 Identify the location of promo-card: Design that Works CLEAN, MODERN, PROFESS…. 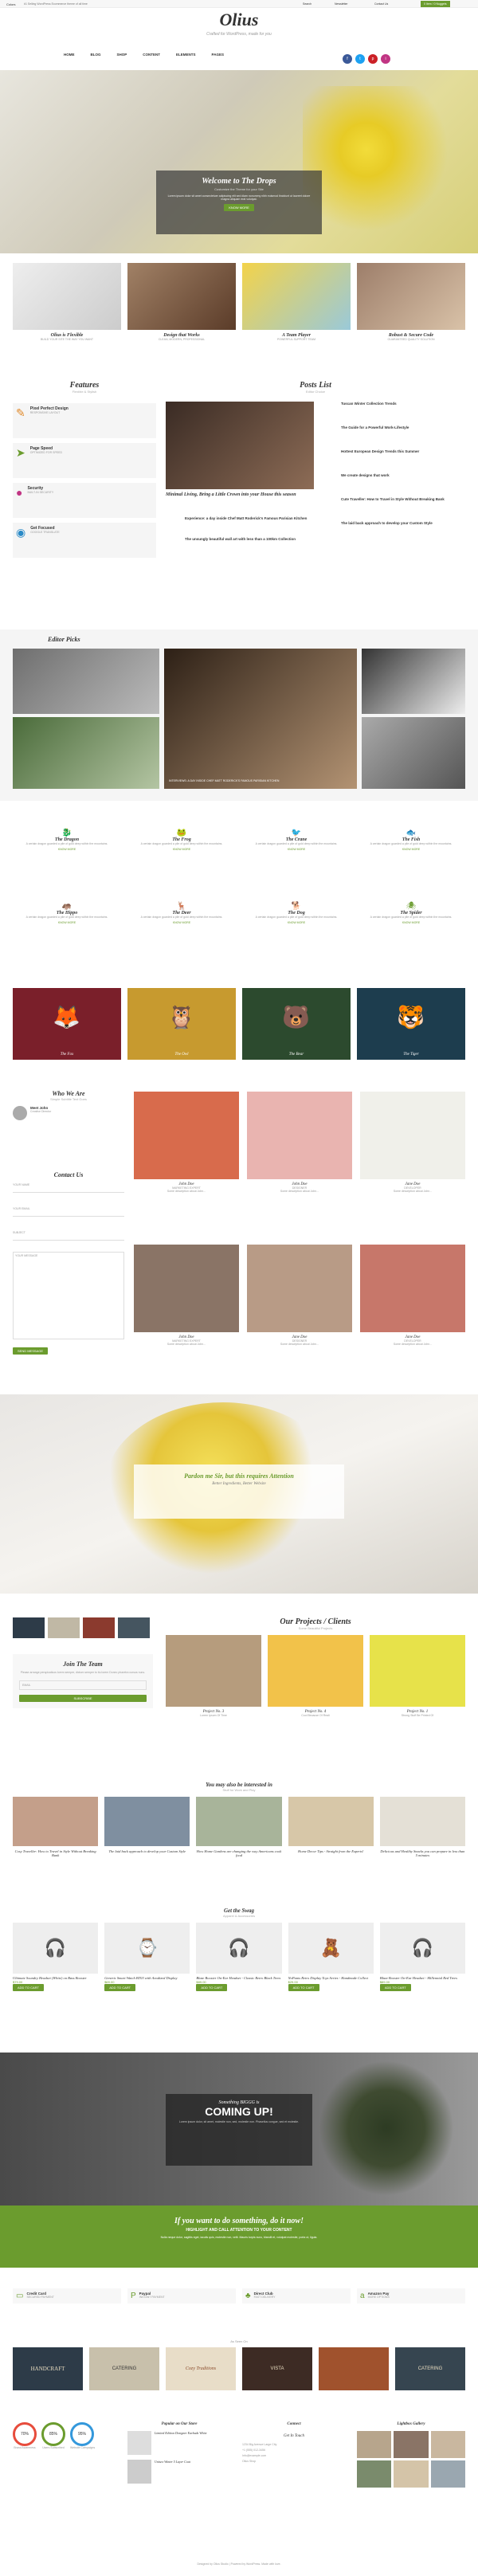
(181, 302).